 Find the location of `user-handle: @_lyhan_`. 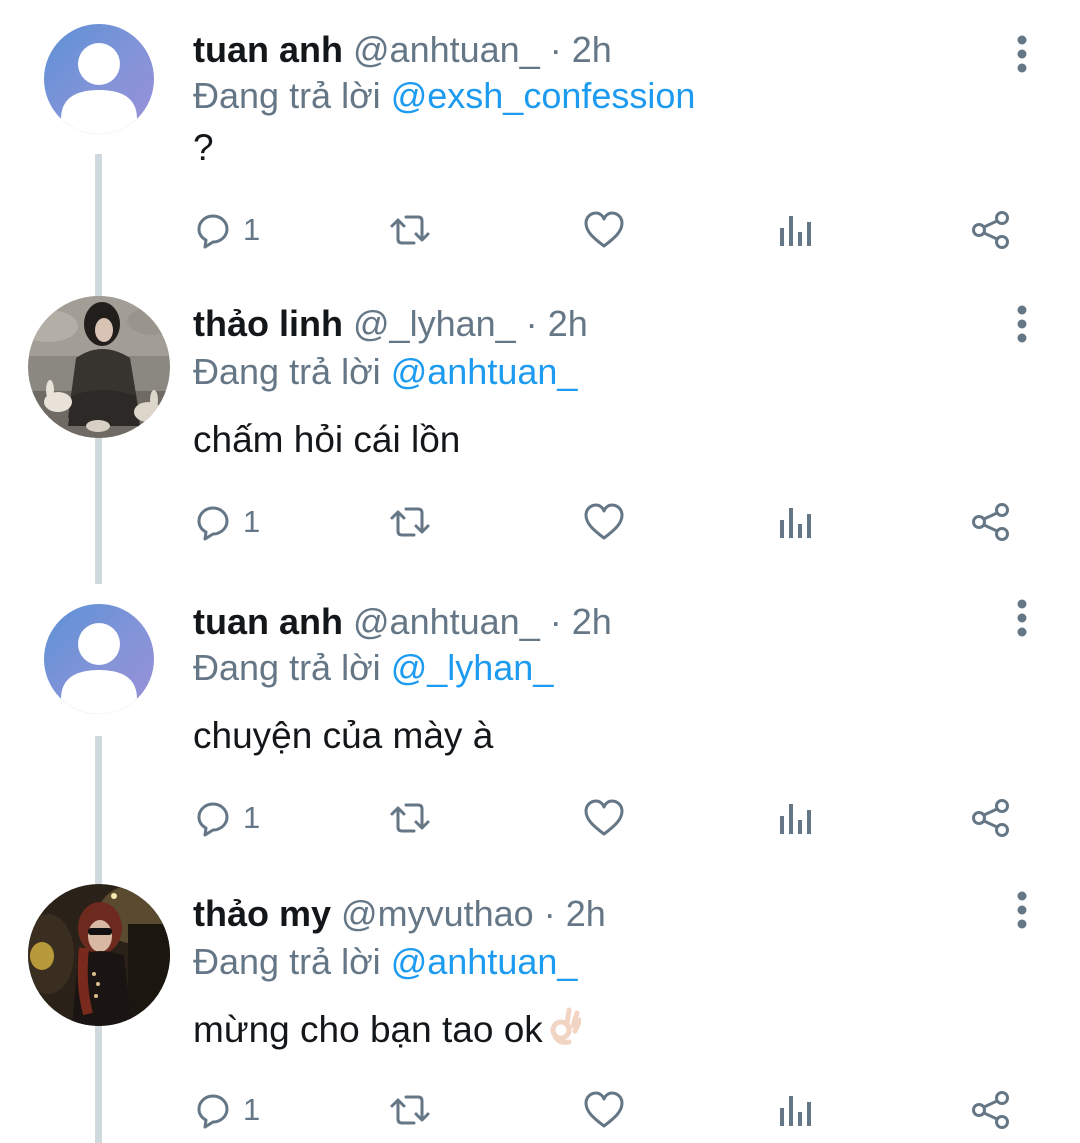

user-handle: @_lyhan_ is located at coordinates (434, 323).